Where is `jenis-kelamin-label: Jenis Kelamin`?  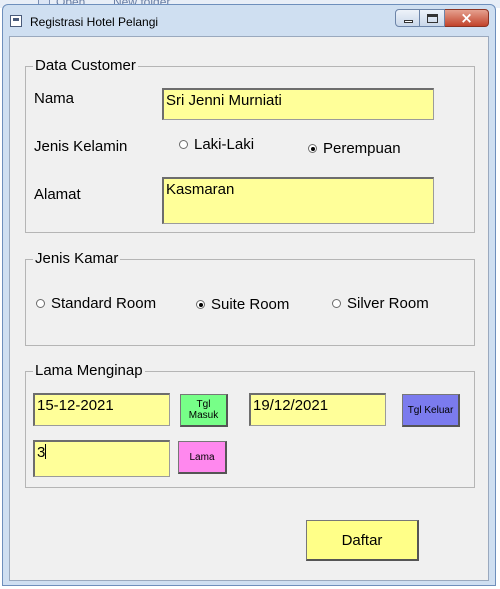
jenis-kelamin-label: Jenis Kelamin is located at coordinates (81, 146).